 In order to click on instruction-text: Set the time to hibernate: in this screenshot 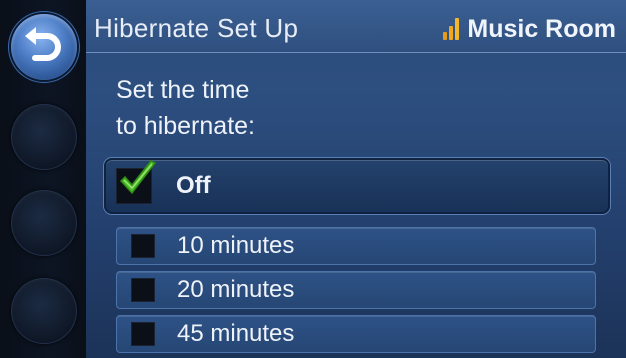, I will do `click(185, 108)`.